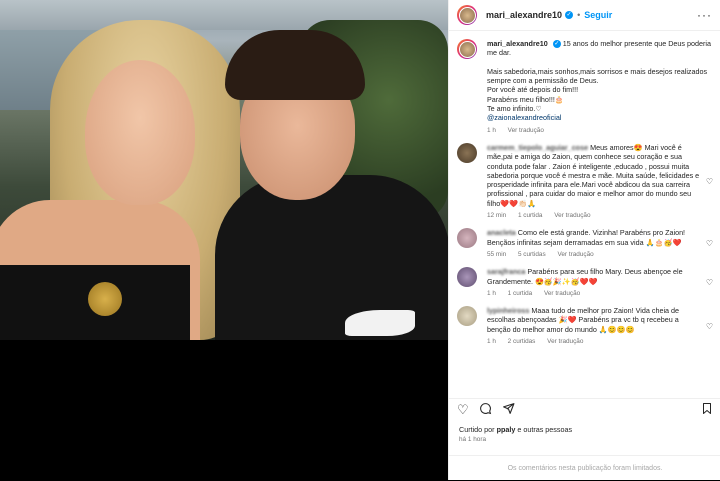  What do you see at coordinates (532, 254) in the screenshot?
I see `comment-likes: 5 curtidas` at bounding box center [532, 254].